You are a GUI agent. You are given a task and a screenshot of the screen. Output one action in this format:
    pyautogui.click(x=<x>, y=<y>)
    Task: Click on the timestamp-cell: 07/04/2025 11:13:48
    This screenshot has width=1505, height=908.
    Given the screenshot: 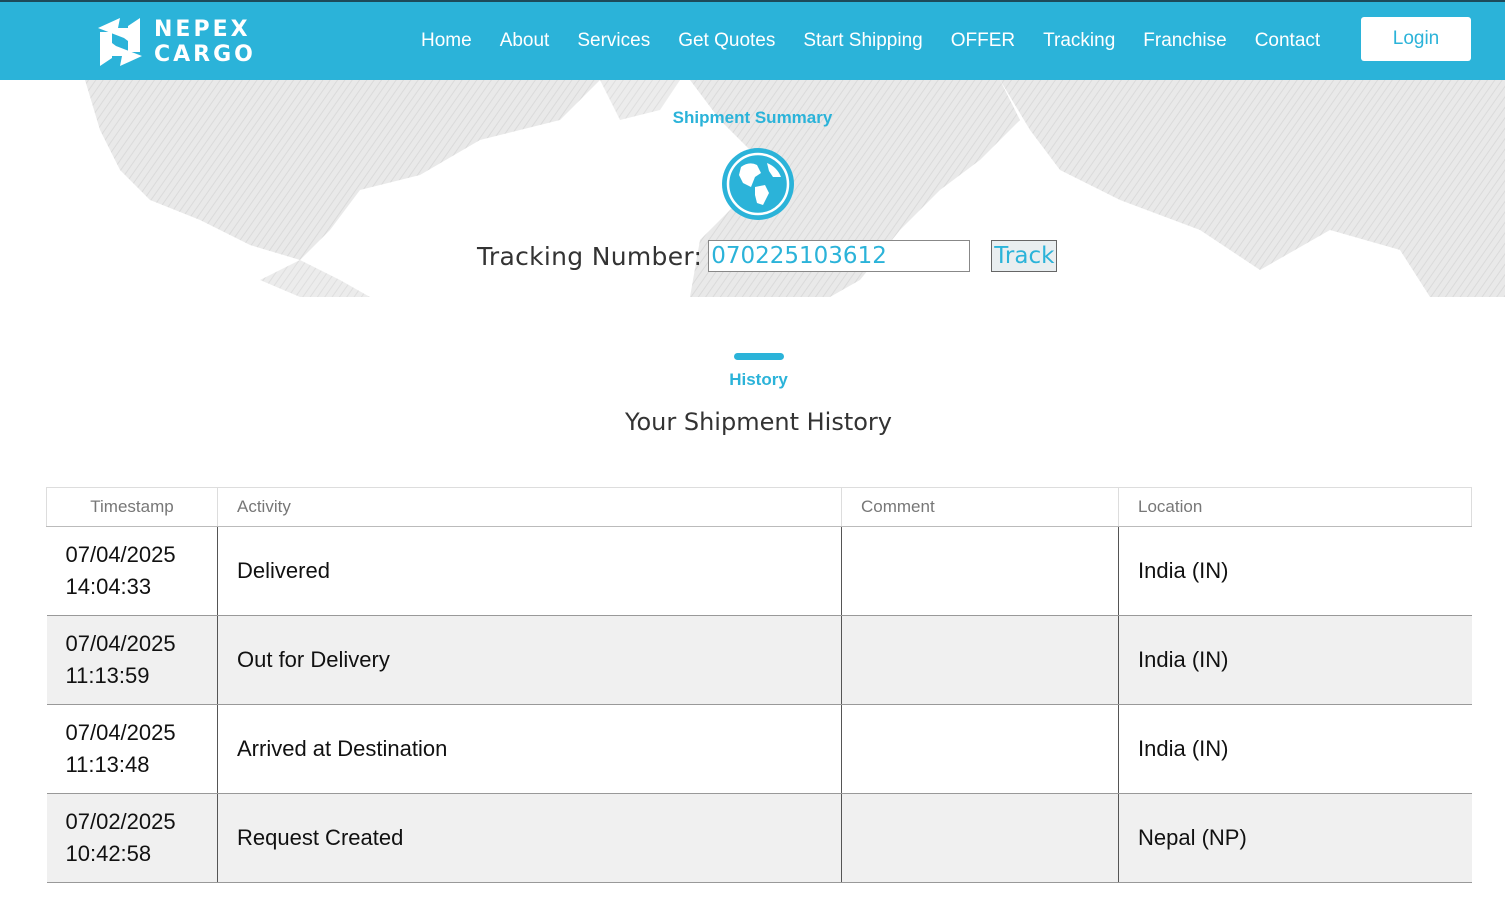 What is the action you would take?
    pyautogui.click(x=132, y=749)
    